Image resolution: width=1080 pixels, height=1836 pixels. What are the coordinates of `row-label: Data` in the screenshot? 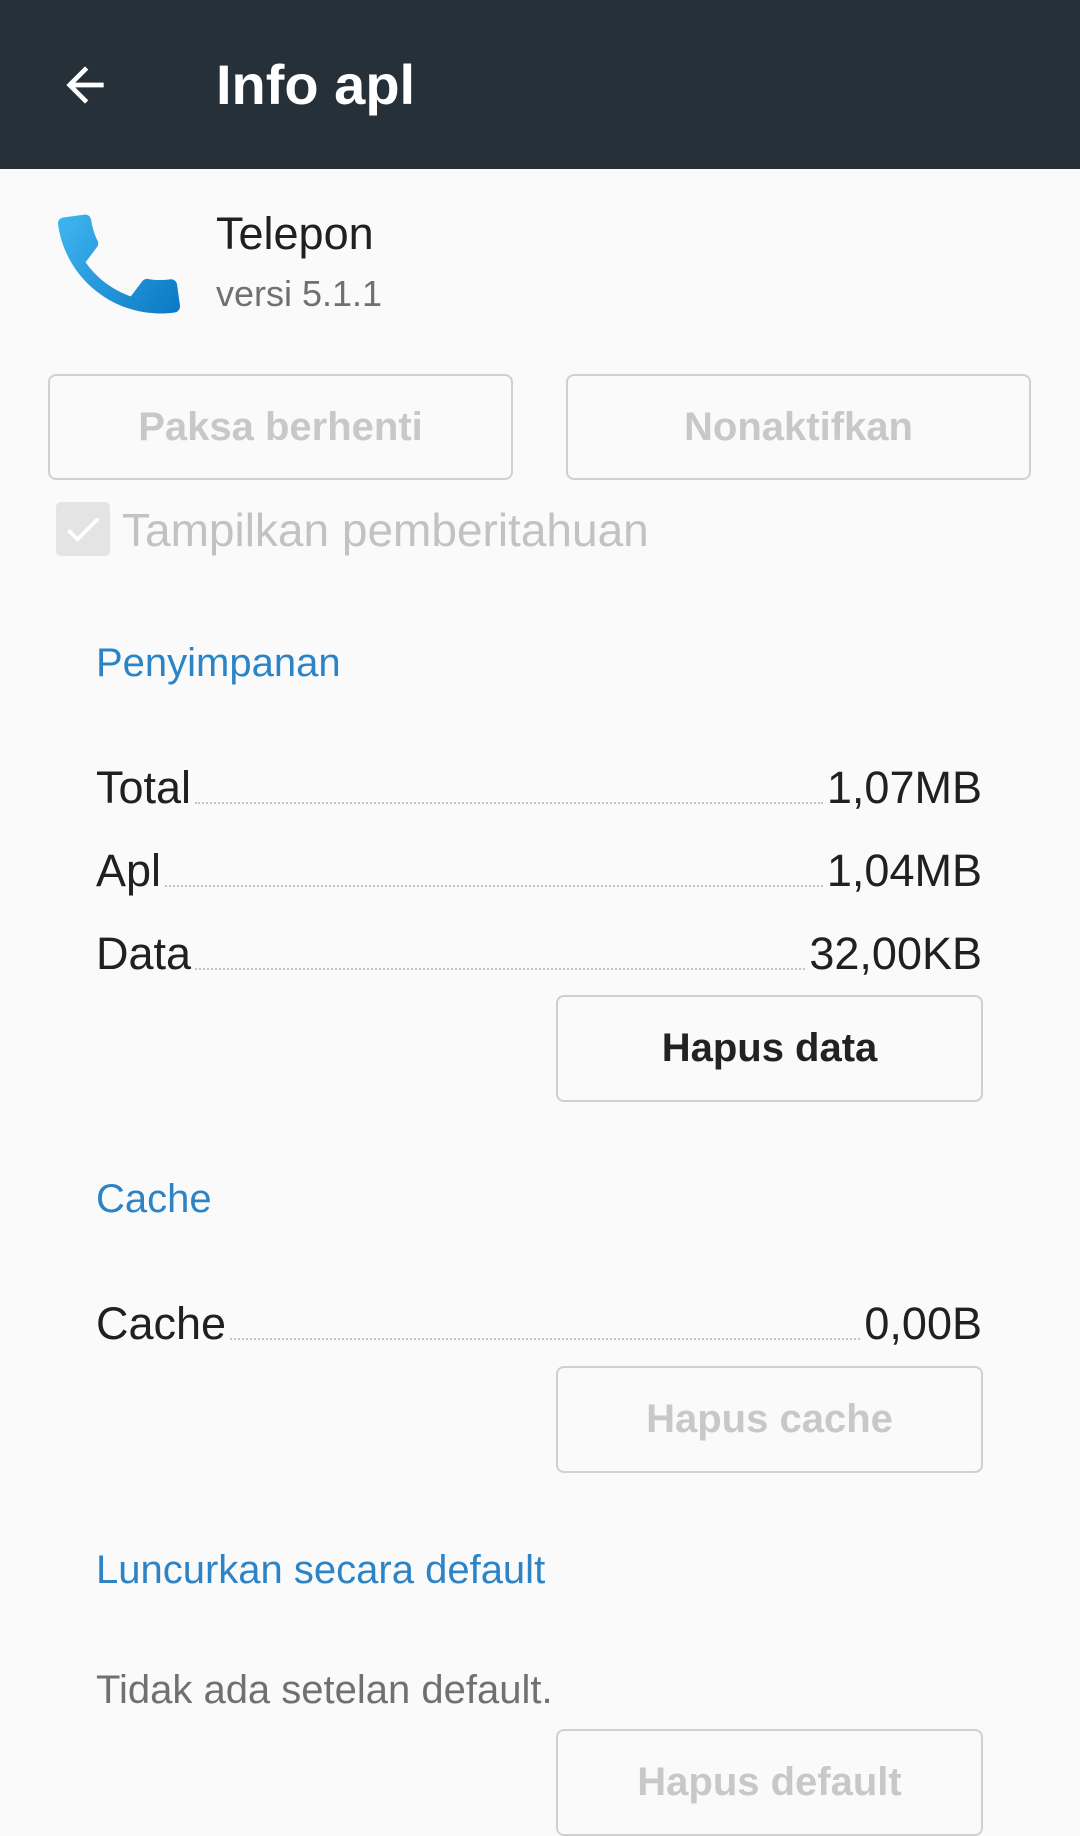 It's located at (144, 953).